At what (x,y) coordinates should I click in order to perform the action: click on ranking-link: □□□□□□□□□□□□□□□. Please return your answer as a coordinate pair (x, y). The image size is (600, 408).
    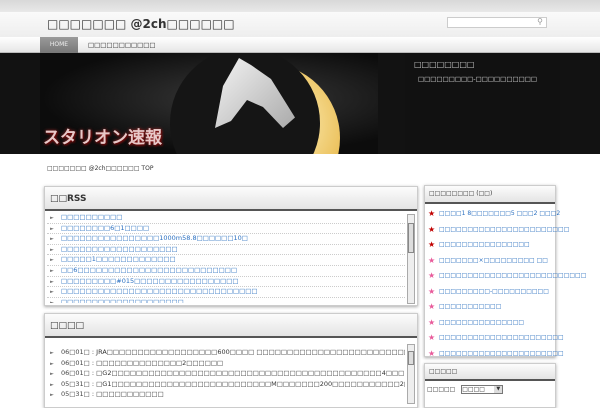
    Looking at the image, I should click on (481, 322).